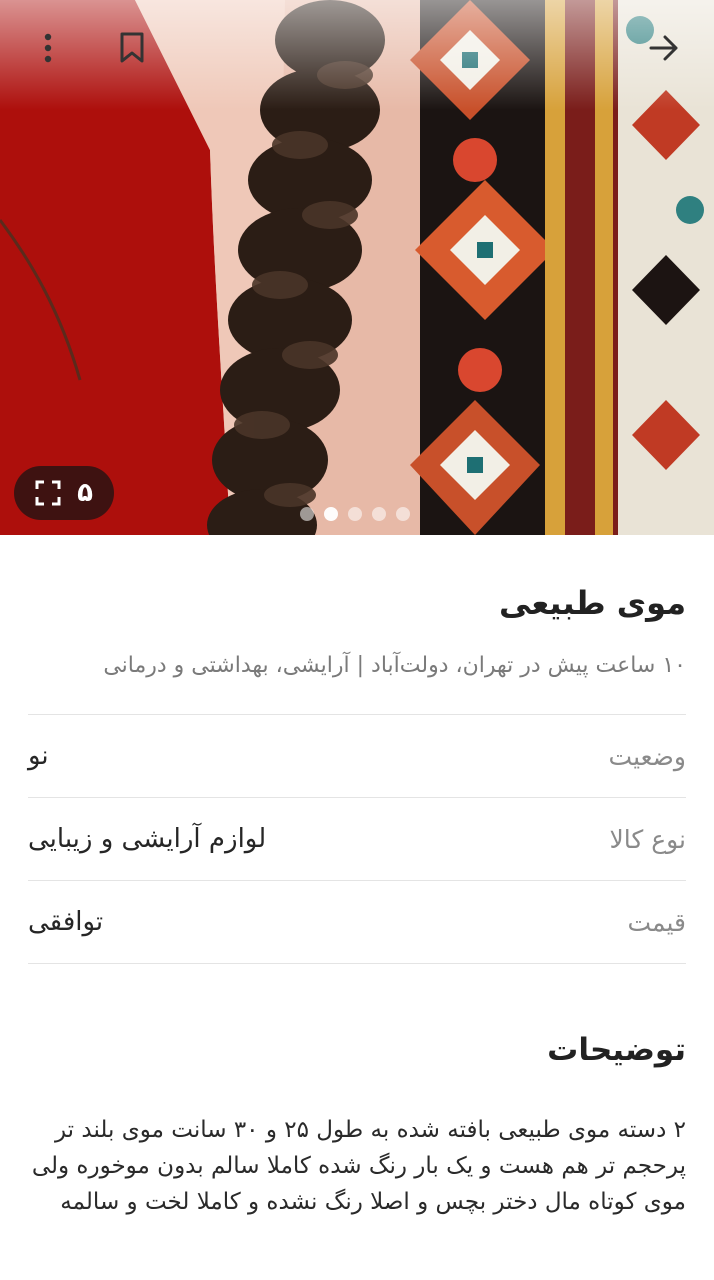 The image size is (714, 1280). I want to click on back-button, so click(664, 48).